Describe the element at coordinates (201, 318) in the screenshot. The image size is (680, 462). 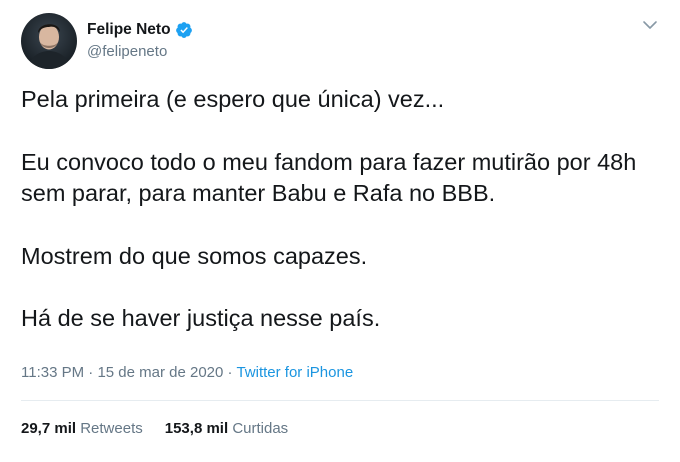
I see `tweet-paragraph: Há de se haver justiça nesse país.` at that location.